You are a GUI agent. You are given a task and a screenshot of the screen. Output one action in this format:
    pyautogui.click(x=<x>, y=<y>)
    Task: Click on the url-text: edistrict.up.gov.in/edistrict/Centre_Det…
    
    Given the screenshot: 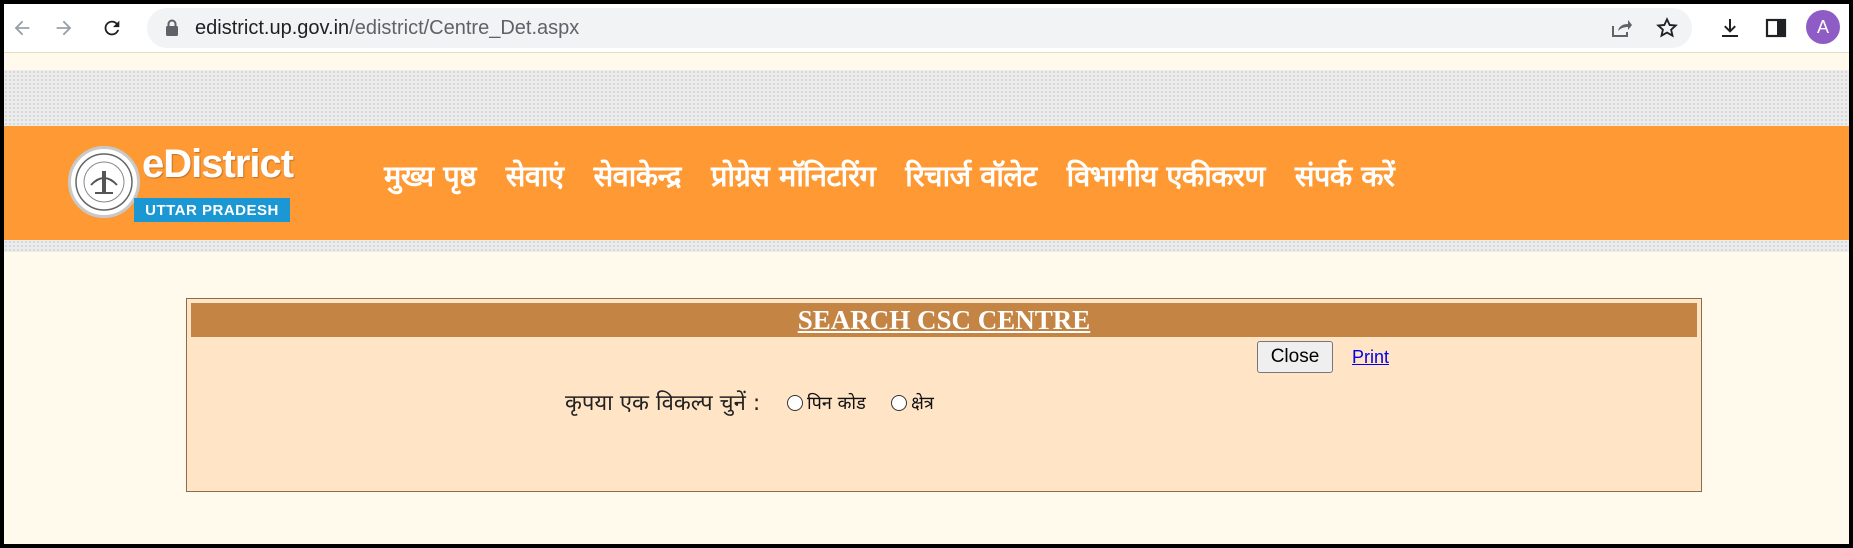 What is the action you would take?
    pyautogui.click(x=387, y=28)
    